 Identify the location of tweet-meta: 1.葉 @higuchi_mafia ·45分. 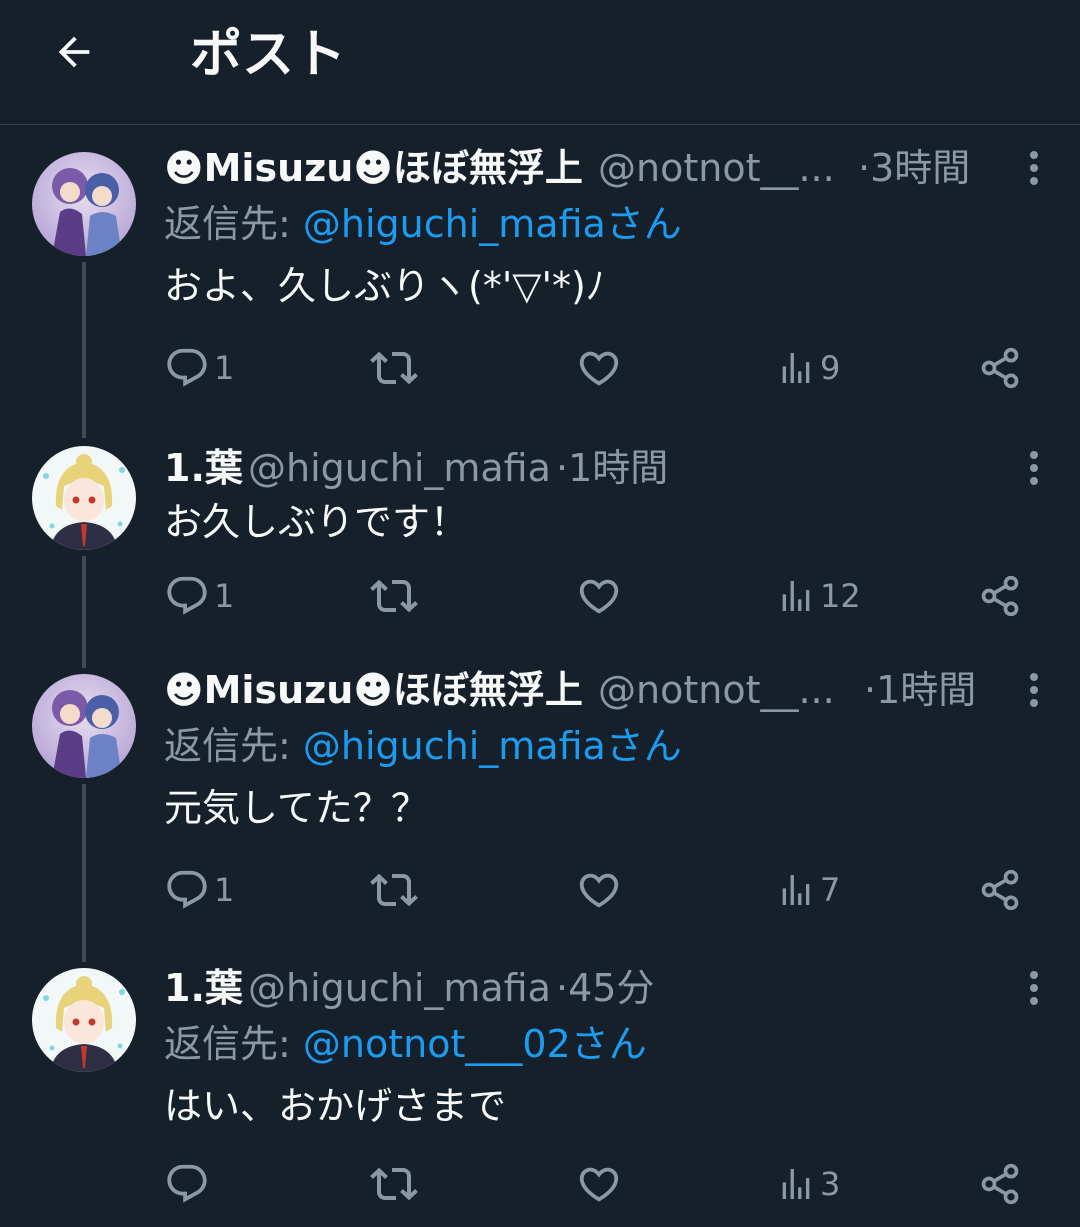
(602, 988).